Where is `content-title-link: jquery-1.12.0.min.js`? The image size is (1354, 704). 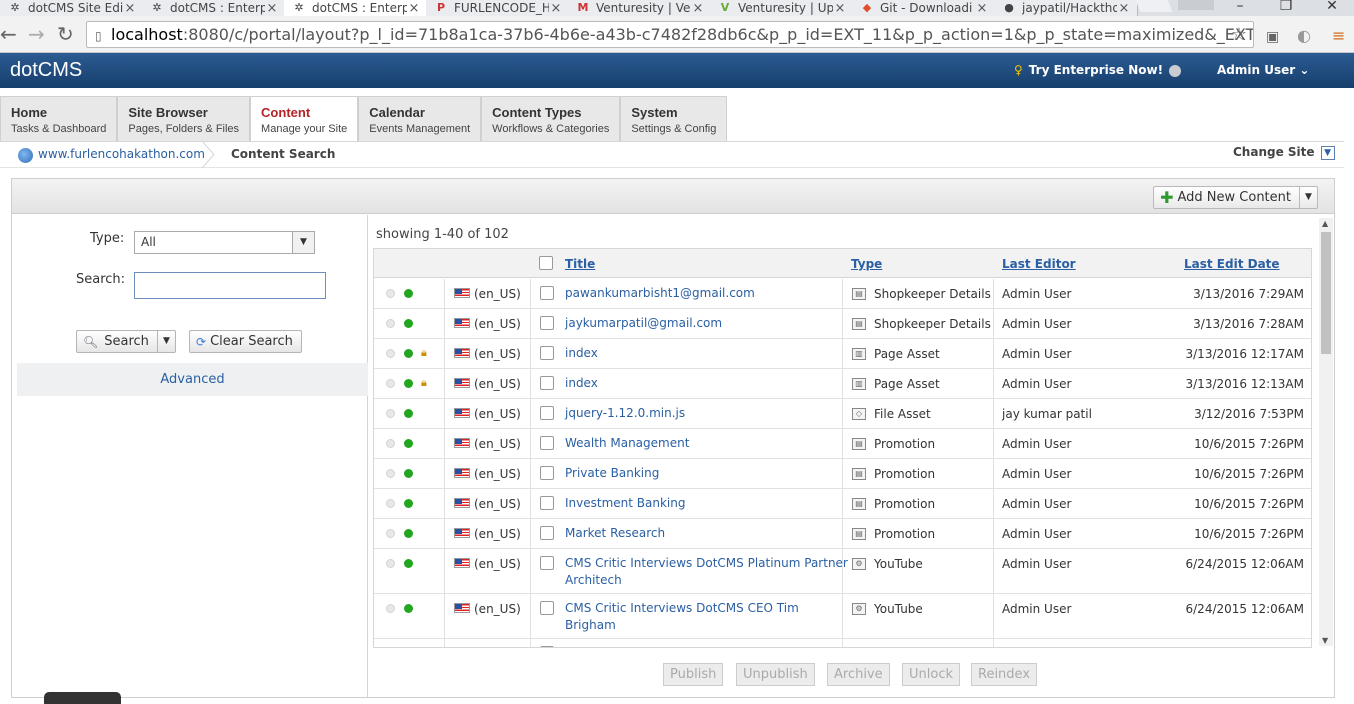 content-title-link: jquery-1.12.0.min.js is located at coordinates (625, 413).